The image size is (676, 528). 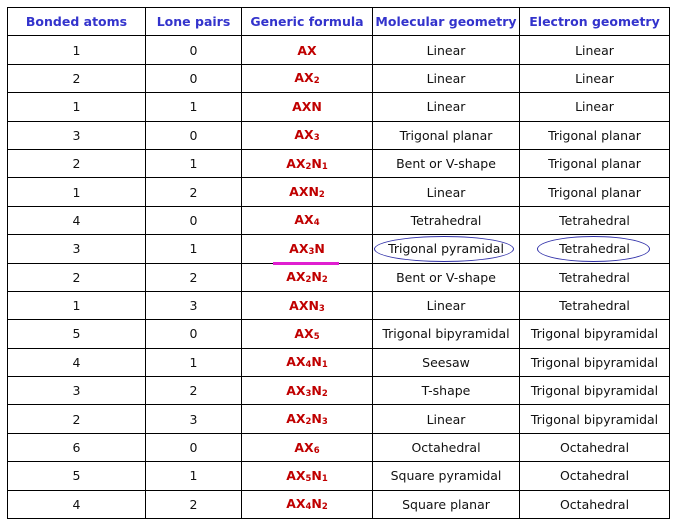 I want to click on formula-text: AX5, so click(x=307, y=333).